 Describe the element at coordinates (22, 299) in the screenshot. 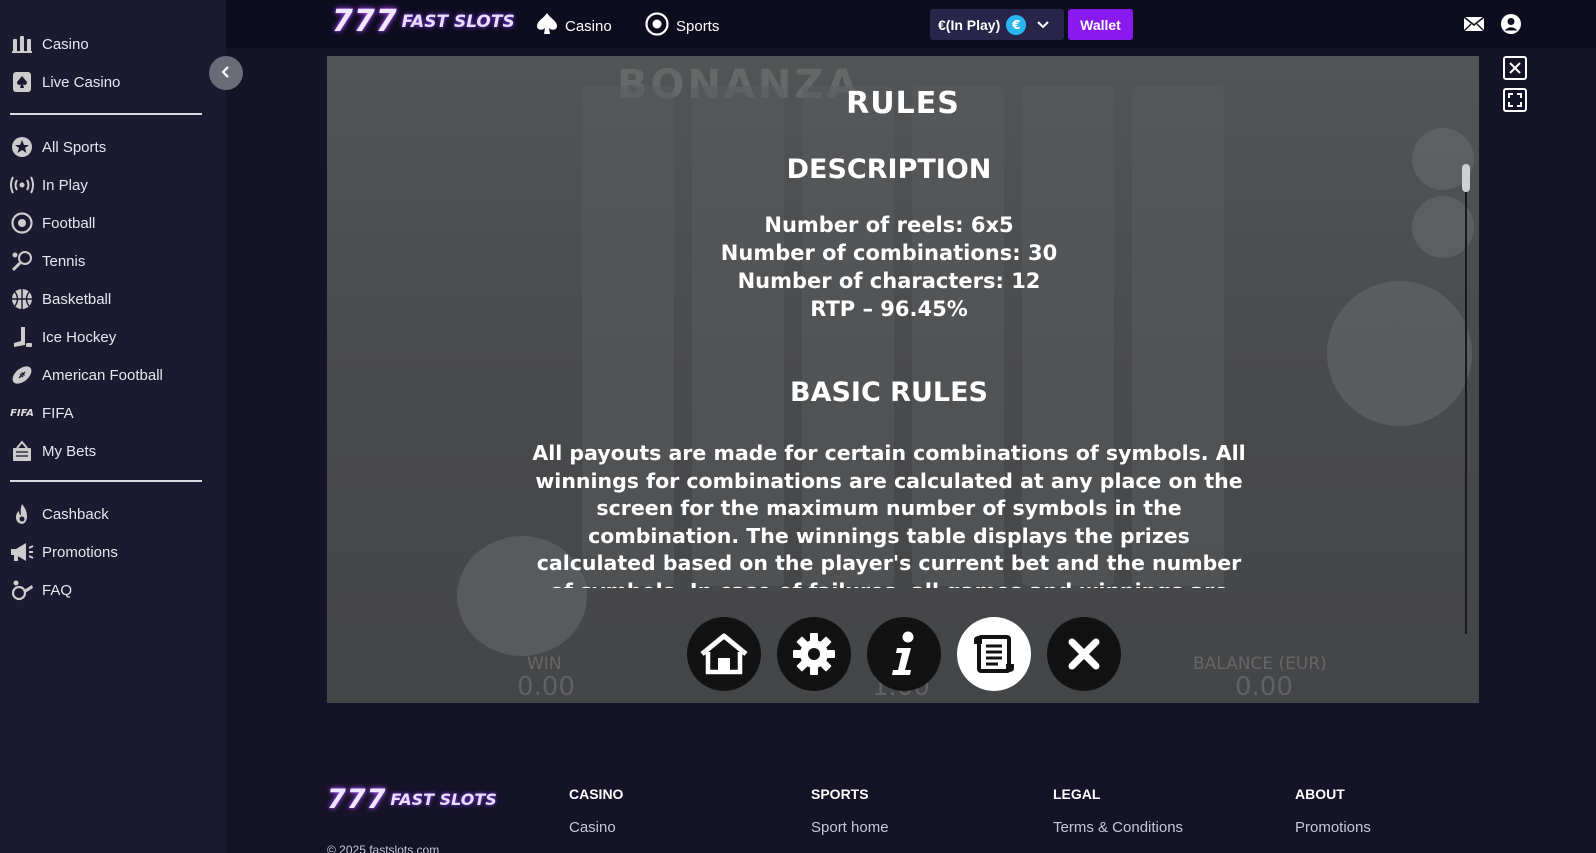

I see `basketball-icon` at that location.